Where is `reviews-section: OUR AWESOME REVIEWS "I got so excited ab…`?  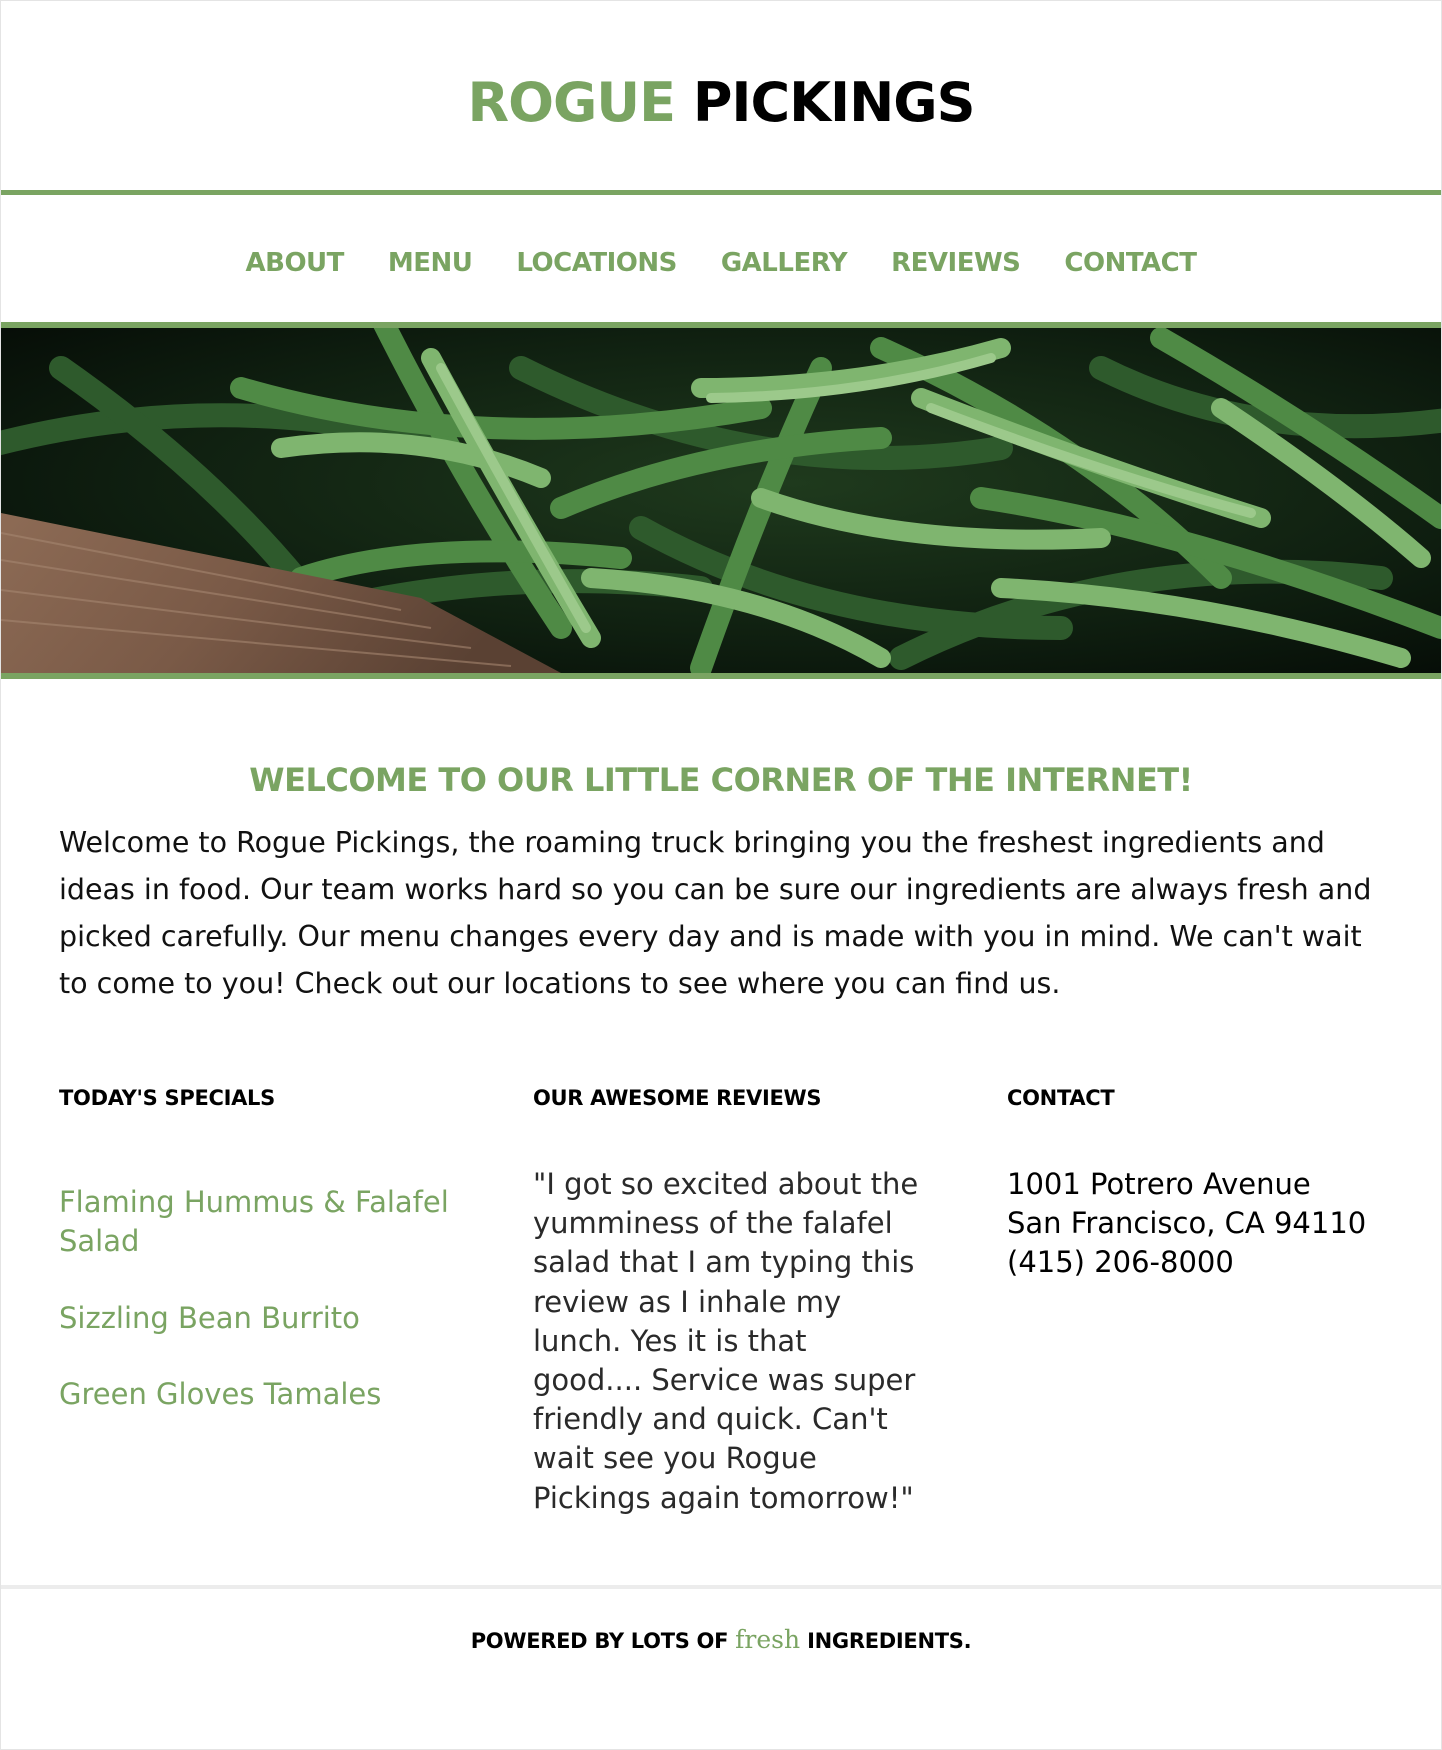 reviews-section: OUR AWESOME REVIEWS "I got so excited ab… is located at coordinates (733, 1298).